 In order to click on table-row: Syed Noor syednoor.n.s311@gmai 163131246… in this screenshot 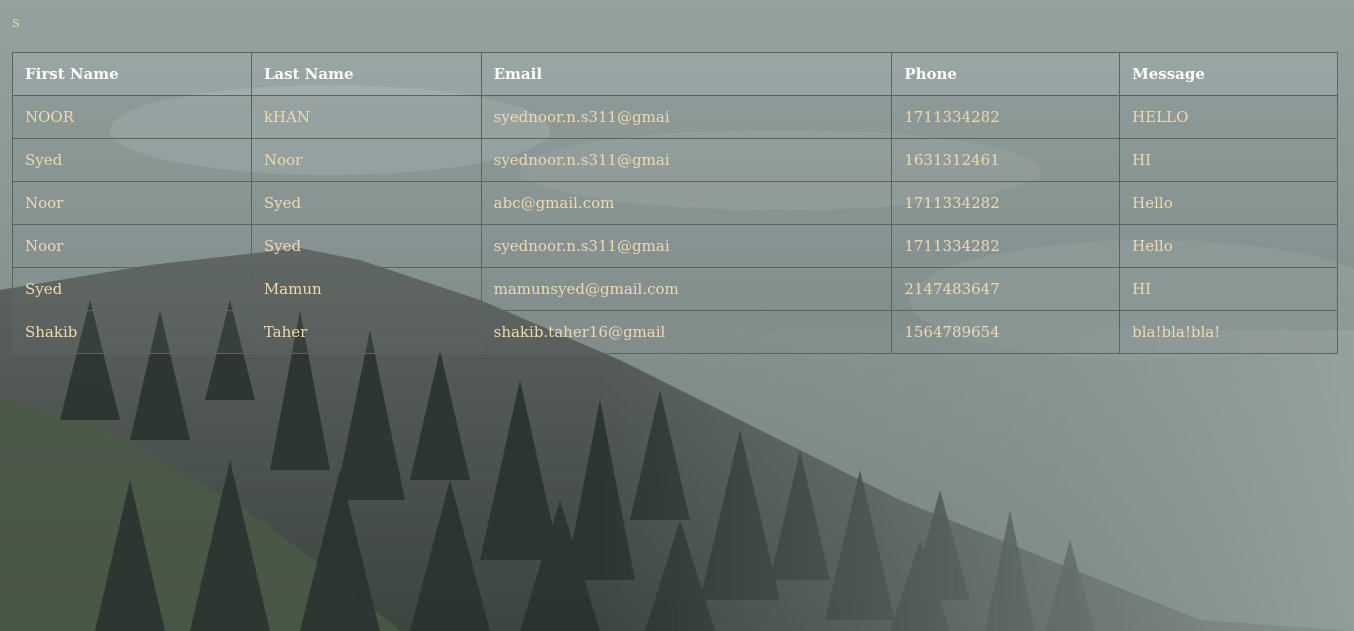, I will do `click(675, 160)`.